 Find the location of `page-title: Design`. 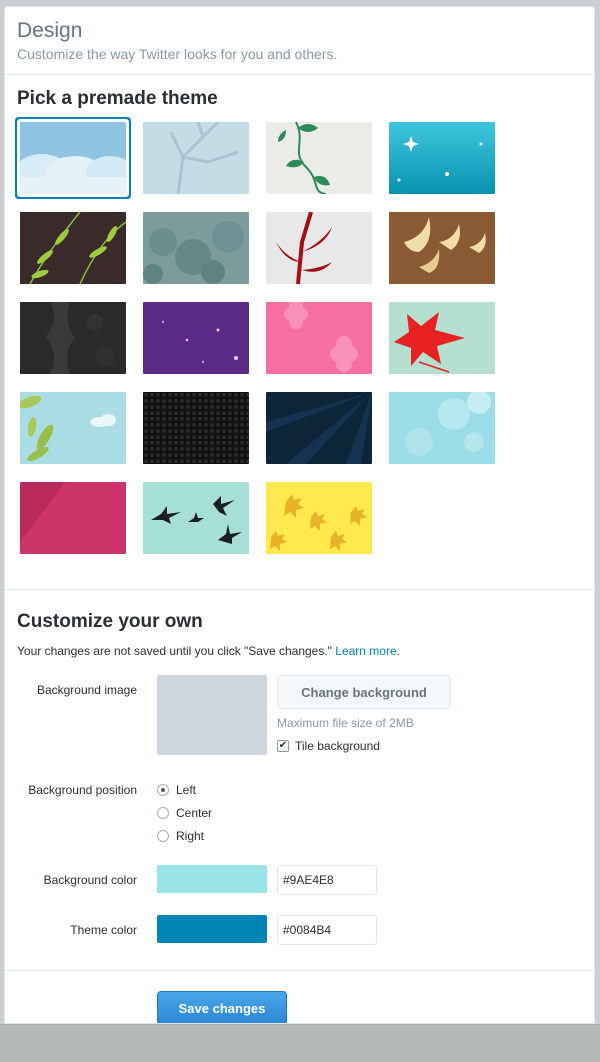

page-title: Design is located at coordinates (50, 30).